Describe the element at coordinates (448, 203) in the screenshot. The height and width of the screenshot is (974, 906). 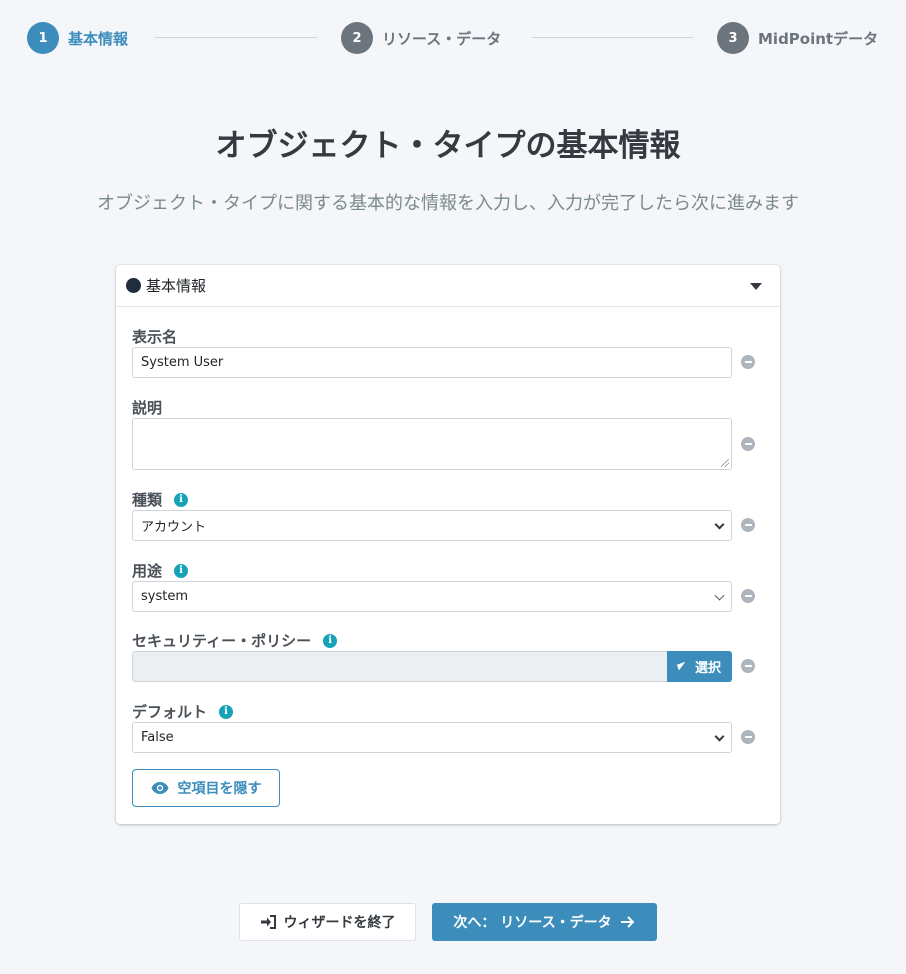
I see `page-subtitle: オブジェクト・タイプに関する基本的な情報を入力し、入力が完了したら次に進みます` at that location.